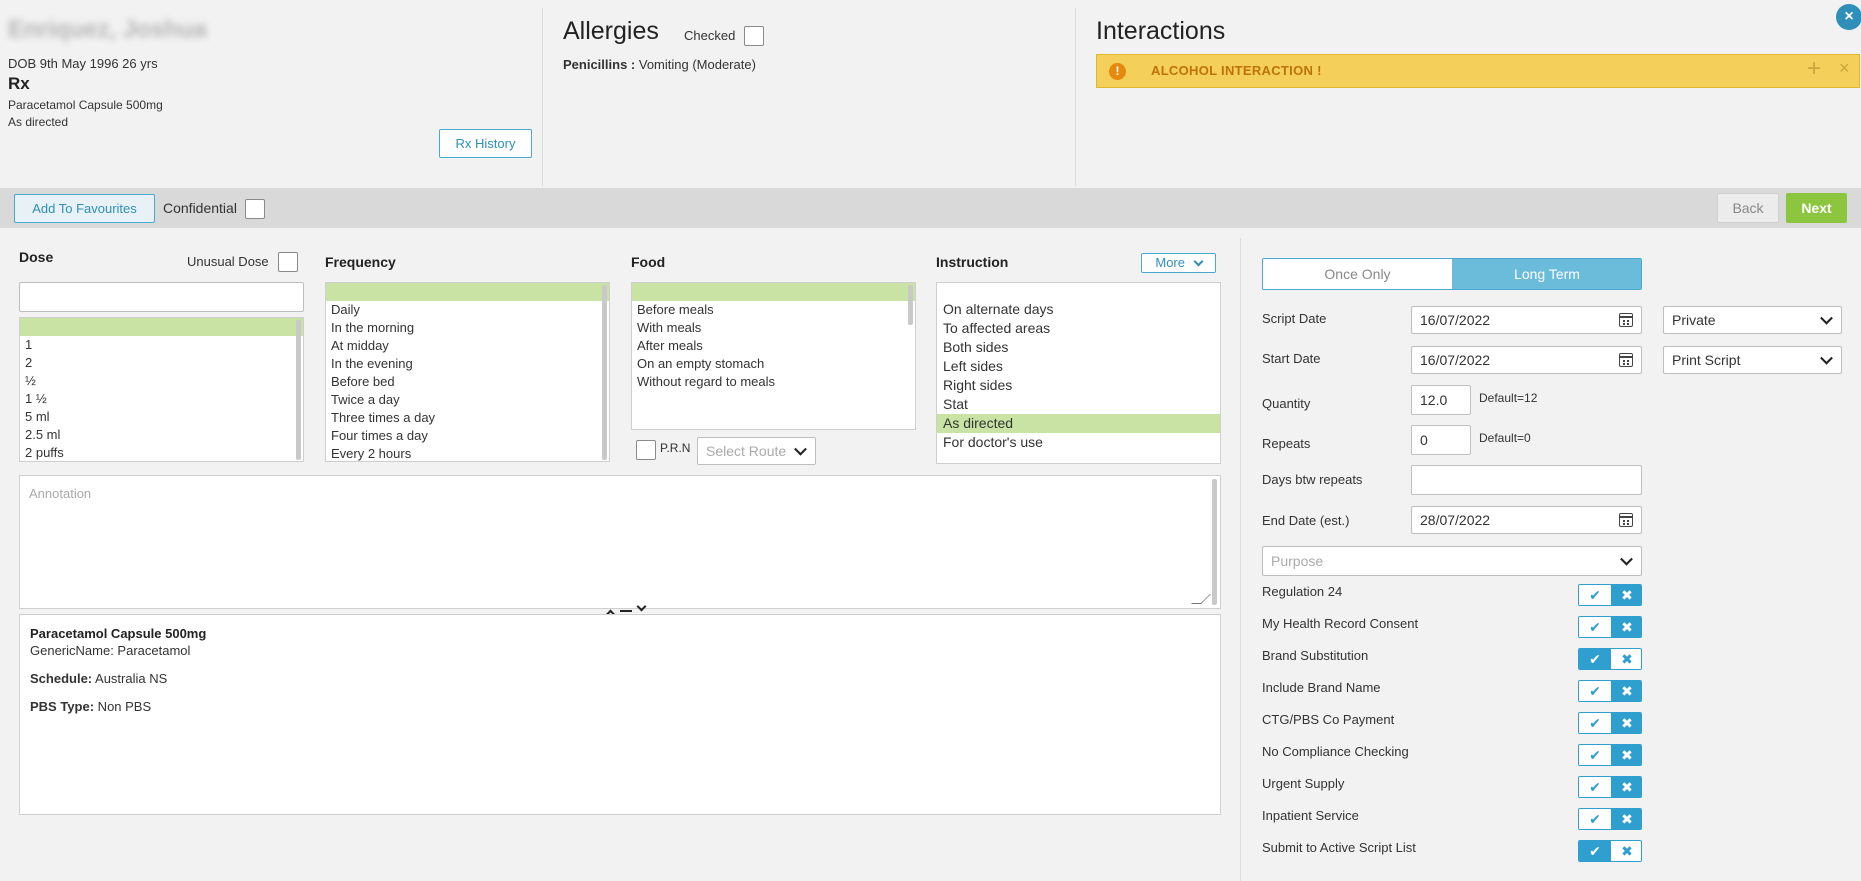 This screenshot has width=1861, height=881. I want to click on prn-checkbox, so click(646, 450).